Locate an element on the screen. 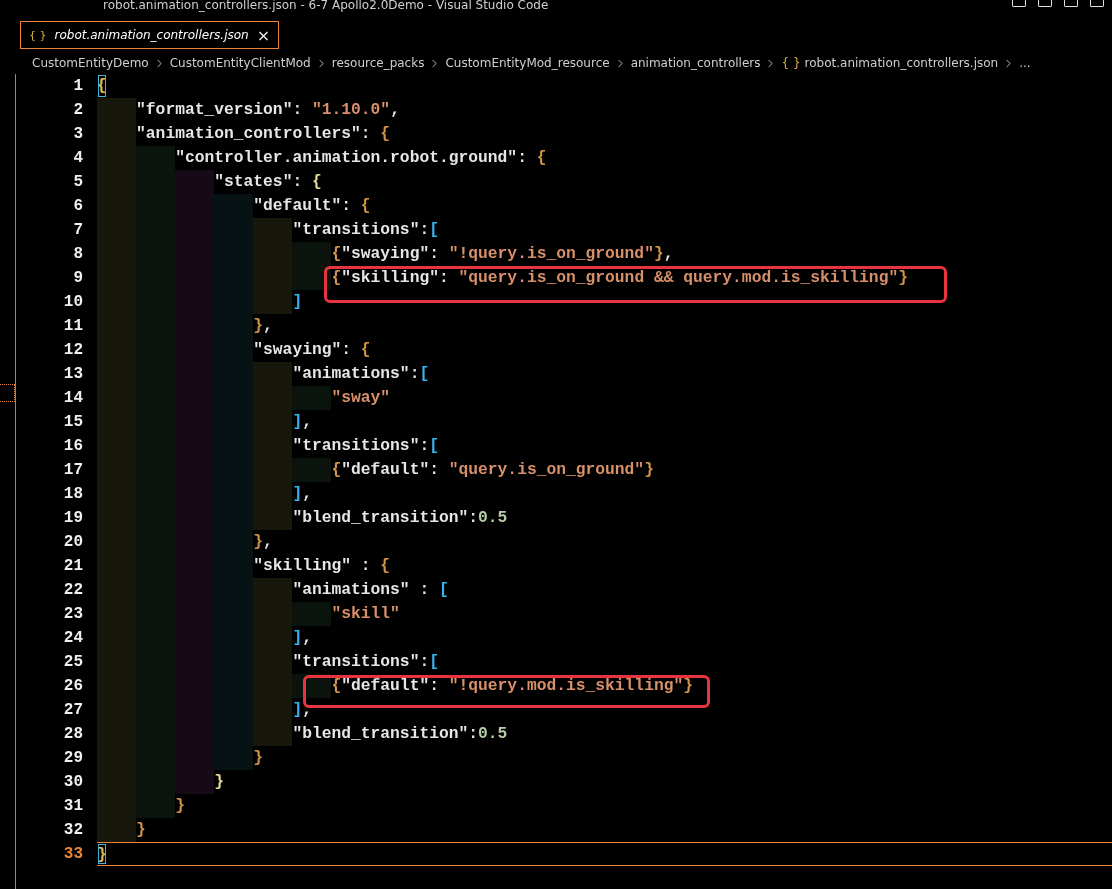  line-number: 4 is located at coordinates (78, 158).